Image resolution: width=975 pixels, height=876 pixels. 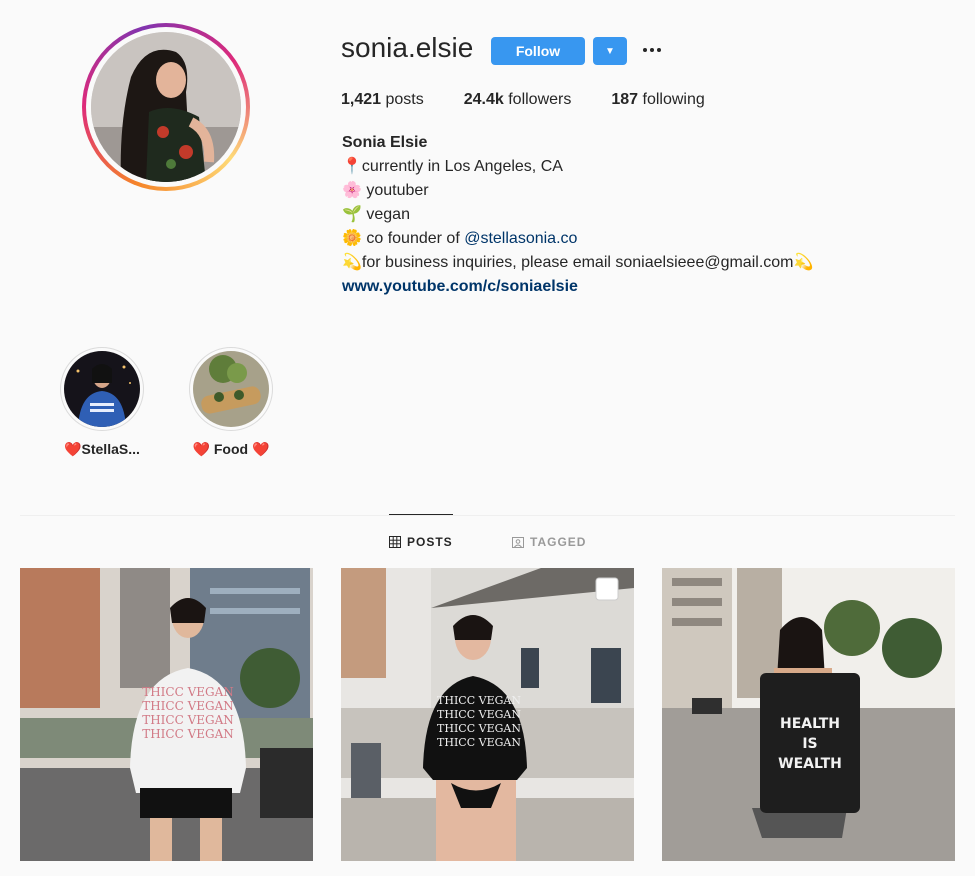 What do you see at coordinates (352, 238) in the screenshot?
I see `sunflower-icon: 🌼` at bounding box center [352, 238].